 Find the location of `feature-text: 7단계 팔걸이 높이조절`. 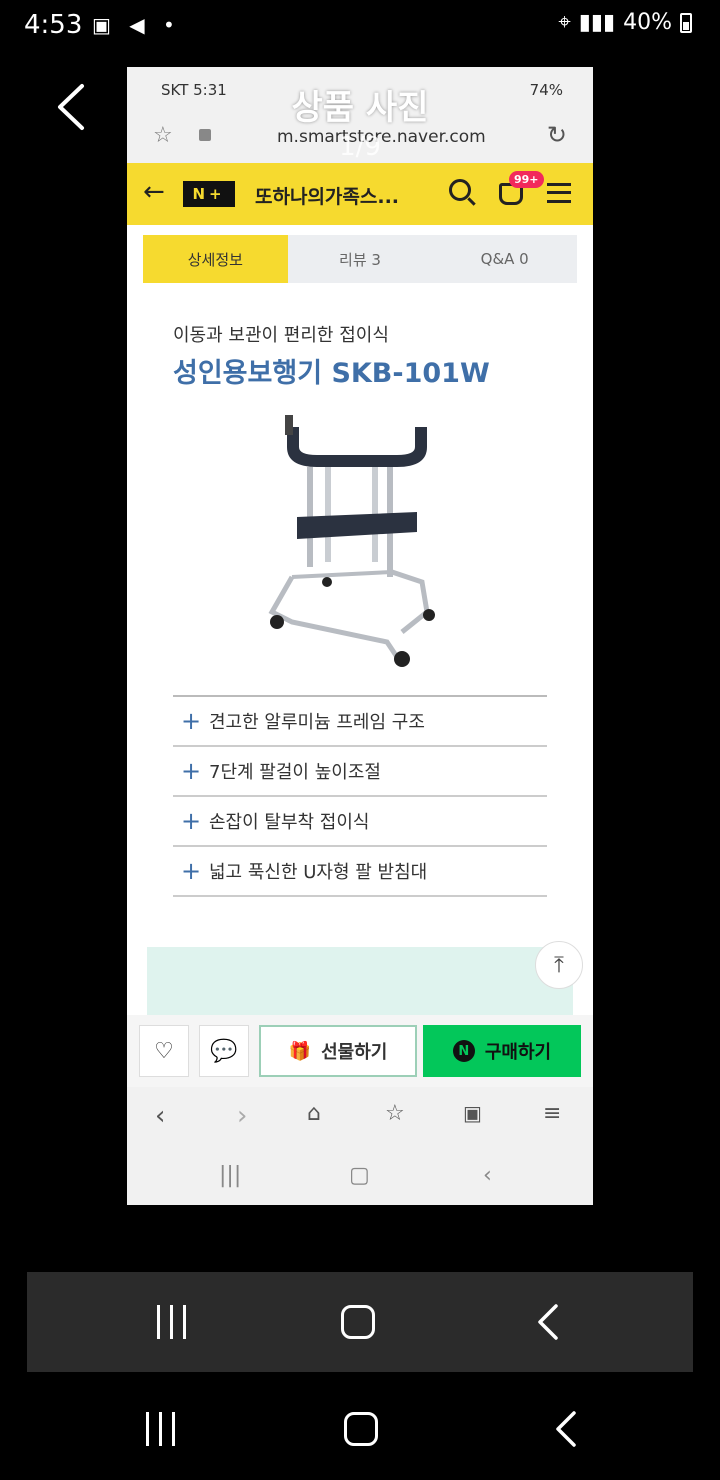

feature-text: 7단계 팔걸이 높이조절 is located at coordinates (295, 772).